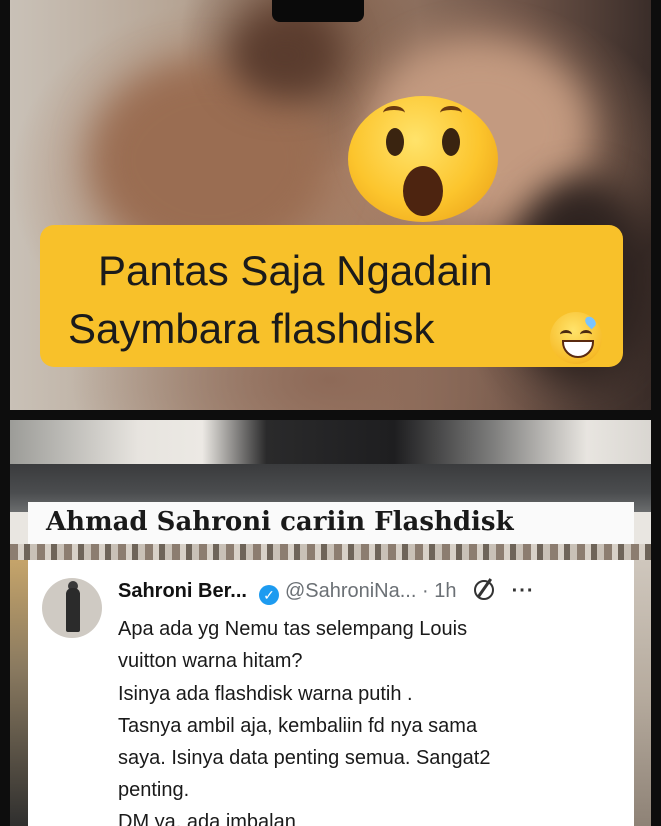 This screenshot has width=661, height=826. Describe the element at coordinates (445, 591) in the screenshot. I see `post-time: 1h` at that location.